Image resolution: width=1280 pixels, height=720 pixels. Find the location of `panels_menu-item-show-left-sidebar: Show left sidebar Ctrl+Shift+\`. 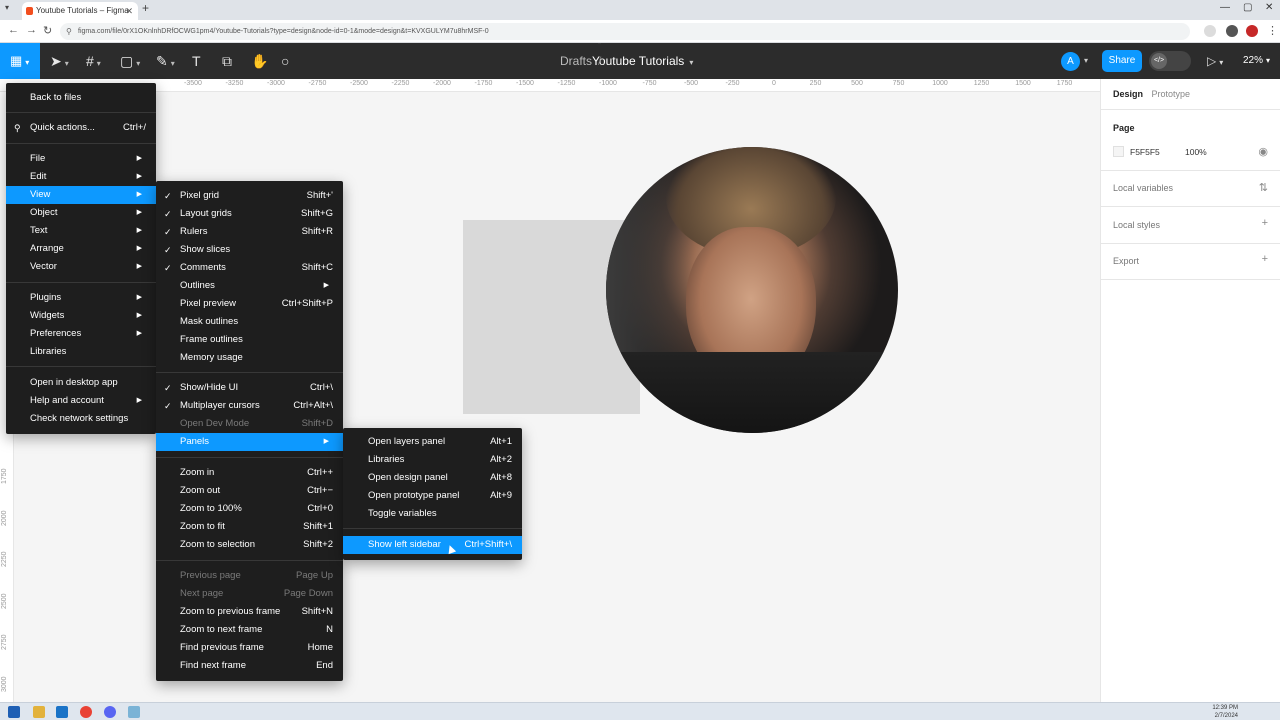

panels_menu-item-show-left-sidebar: Show left sidebar Ctrl+Shift+\ is located at coordinates (432, 545).